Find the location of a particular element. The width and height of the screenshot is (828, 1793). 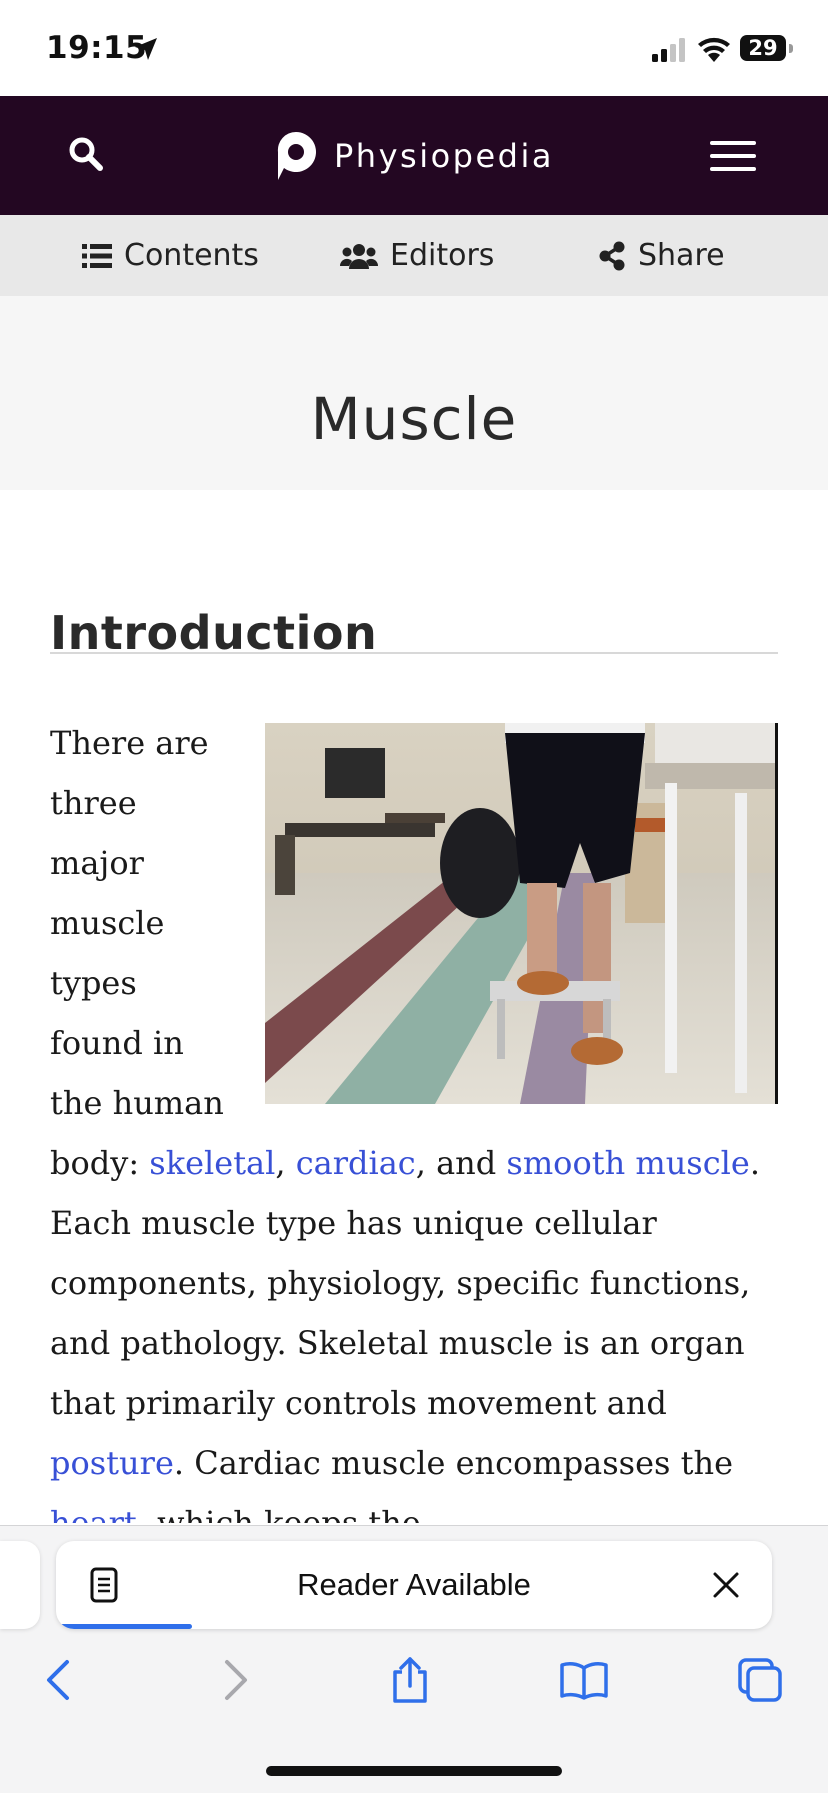

link-heart: heart is located at coordinates (93, 1513).